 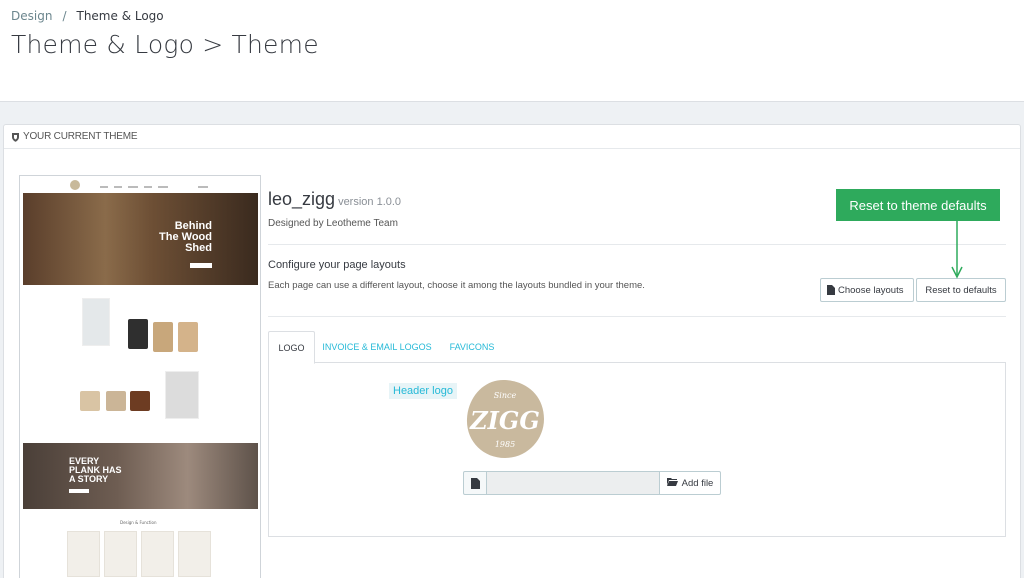 I want to click on logo-file-input: Add file, so click(x=592, y=483).